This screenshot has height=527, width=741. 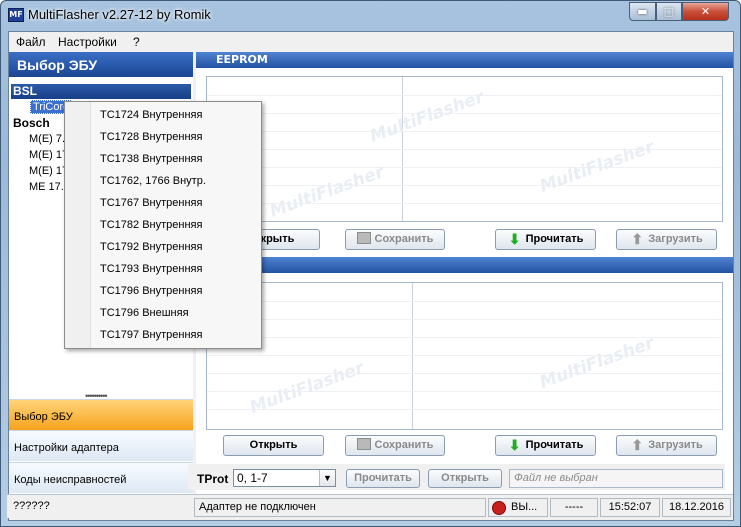 What do you see at coordinates (151, 161) in the screenshot?
I see `menu-item: TC1738 Внутренняя` at bounding box center [151, 161].